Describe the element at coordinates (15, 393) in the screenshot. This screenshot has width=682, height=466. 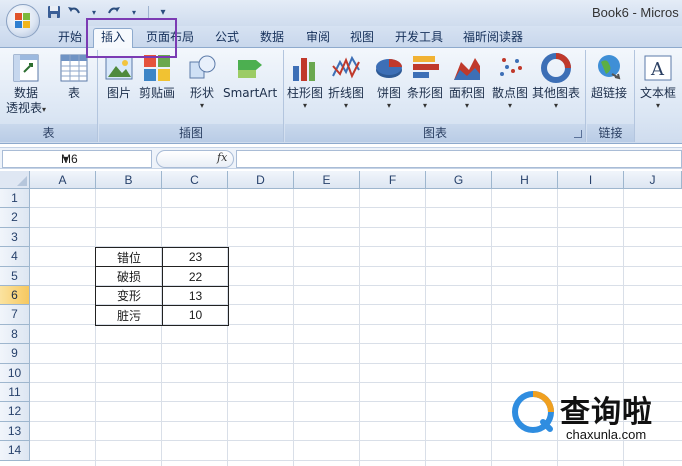
I see `row-header-11: 11` at that location.